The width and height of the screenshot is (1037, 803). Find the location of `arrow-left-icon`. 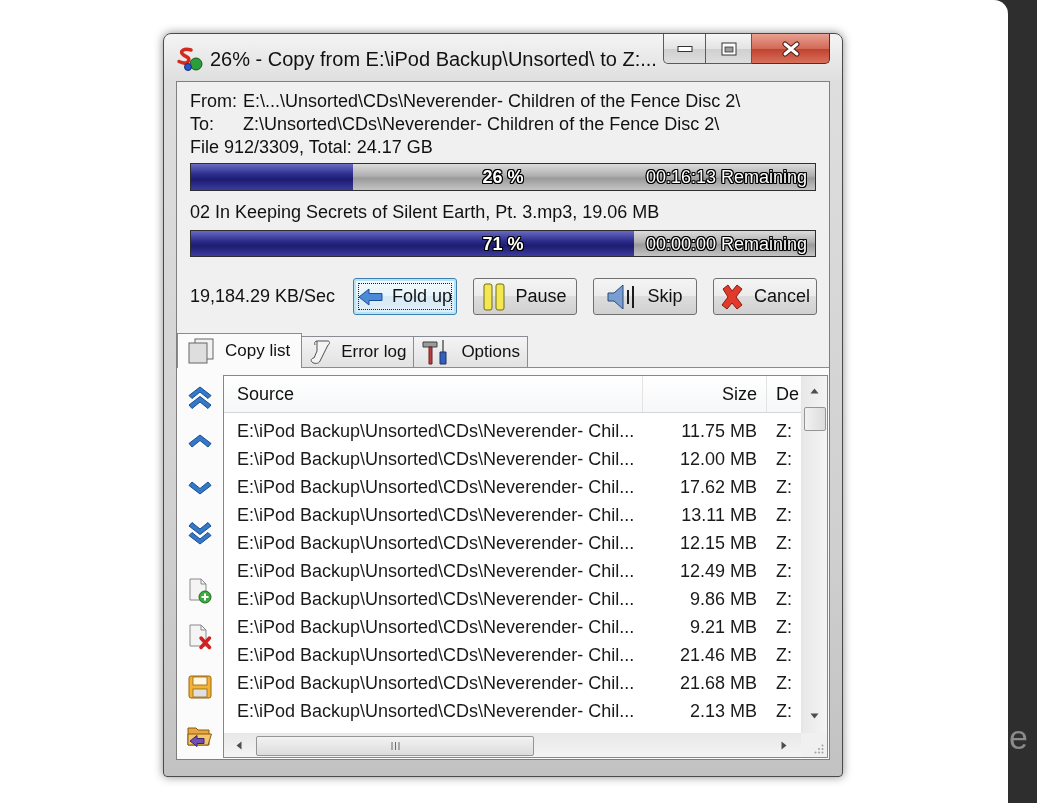

arrow-left-icon is located at coordinates (370, 296).